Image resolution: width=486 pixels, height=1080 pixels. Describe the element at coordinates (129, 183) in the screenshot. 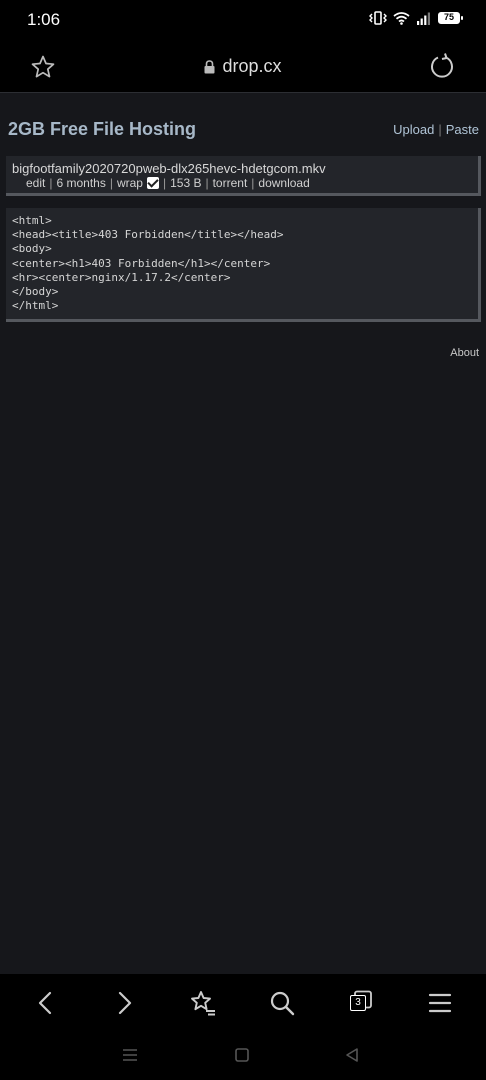

I see `wrap-label: wrap` at that location.